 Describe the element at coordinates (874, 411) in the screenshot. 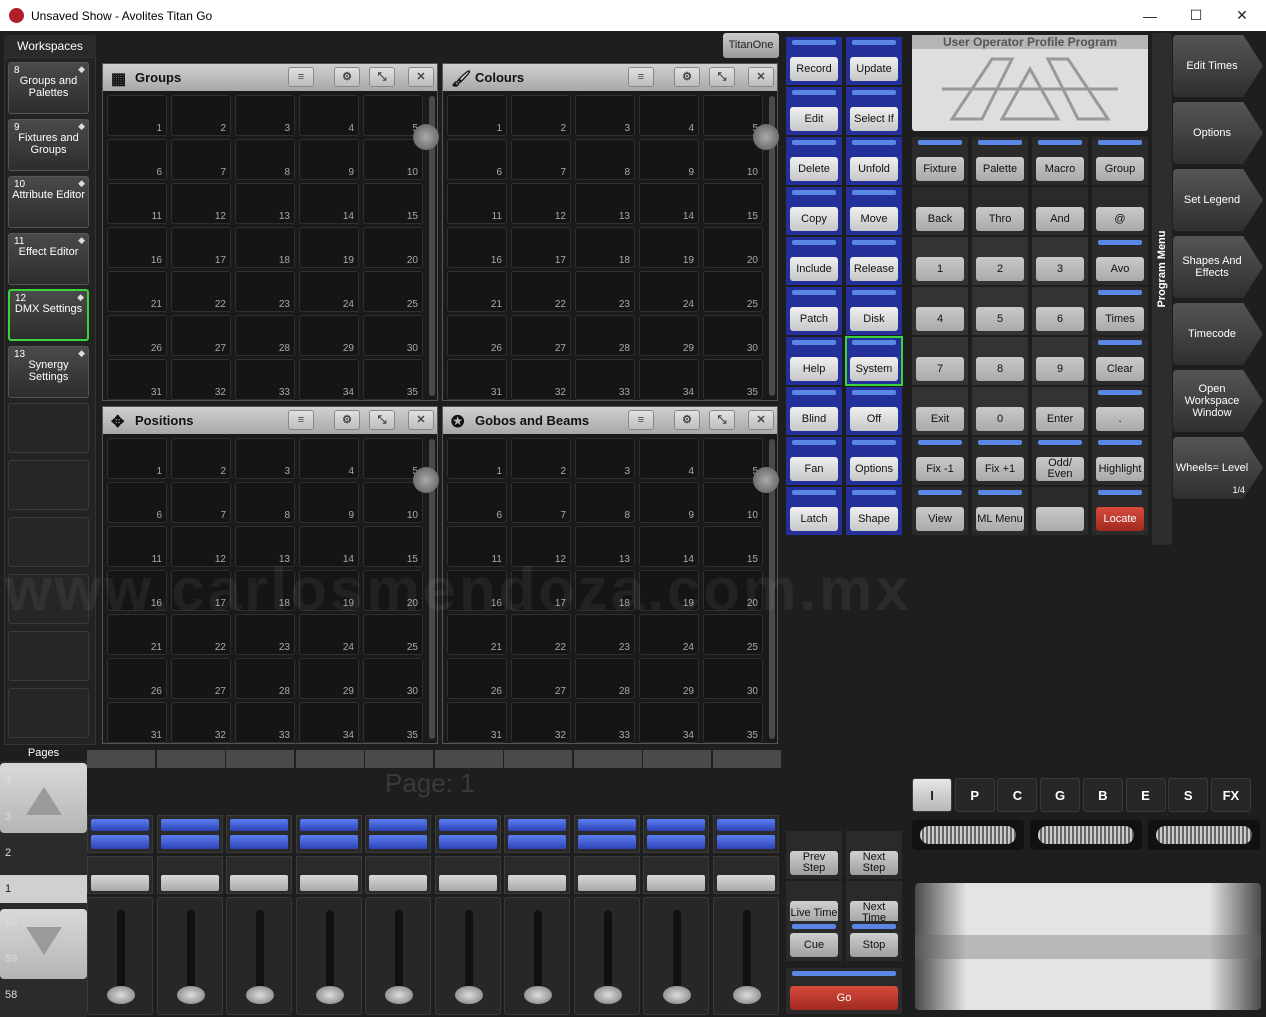

I see `key-off: Off` at that location.